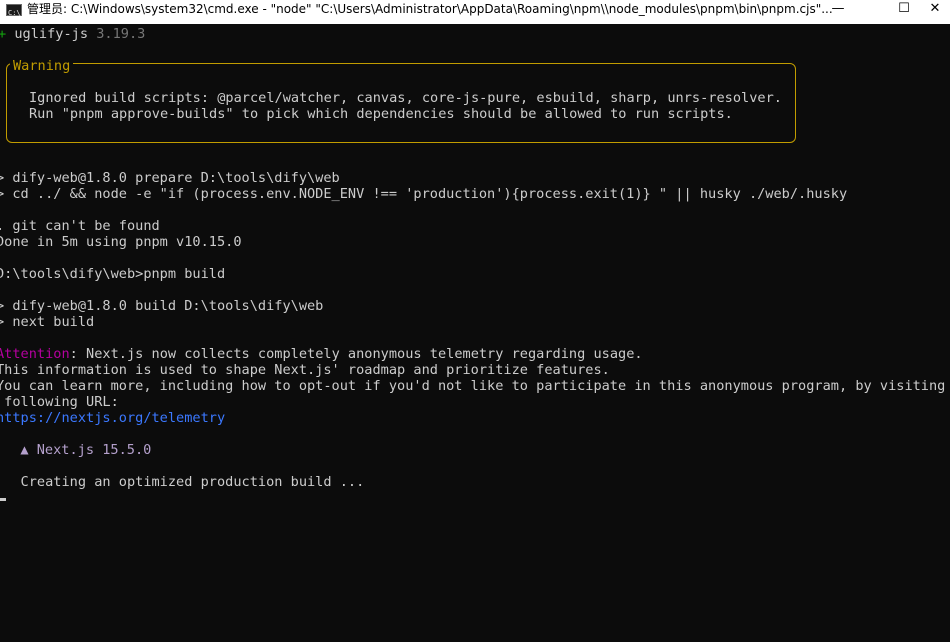 The width and height of the screenshot is (950, 642). What do you see at coordinates (35, 354) in the screenshot?
I see `attention-label: Attention` at bounding box center [35, 354].